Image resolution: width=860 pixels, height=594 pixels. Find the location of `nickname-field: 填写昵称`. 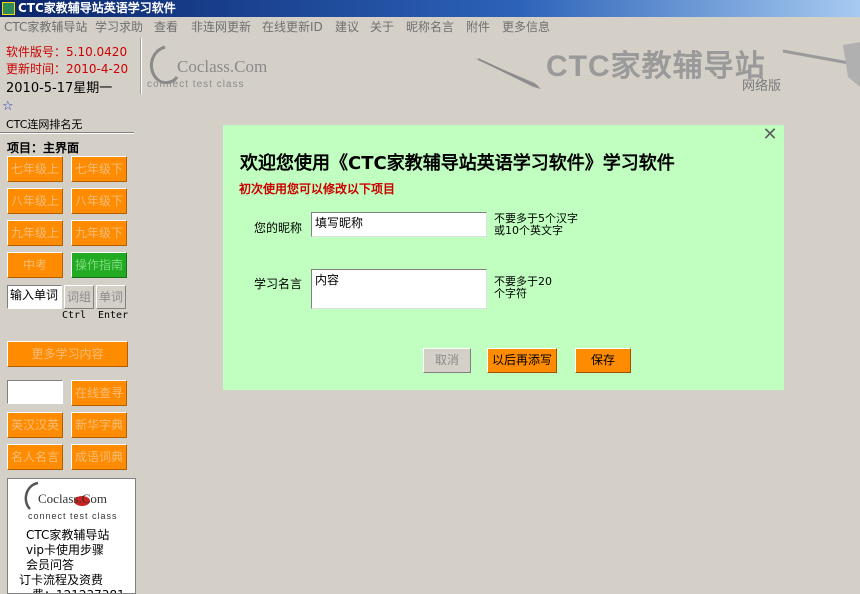

nickname-field: 填写昵称 is located at coordinates (399, 224).